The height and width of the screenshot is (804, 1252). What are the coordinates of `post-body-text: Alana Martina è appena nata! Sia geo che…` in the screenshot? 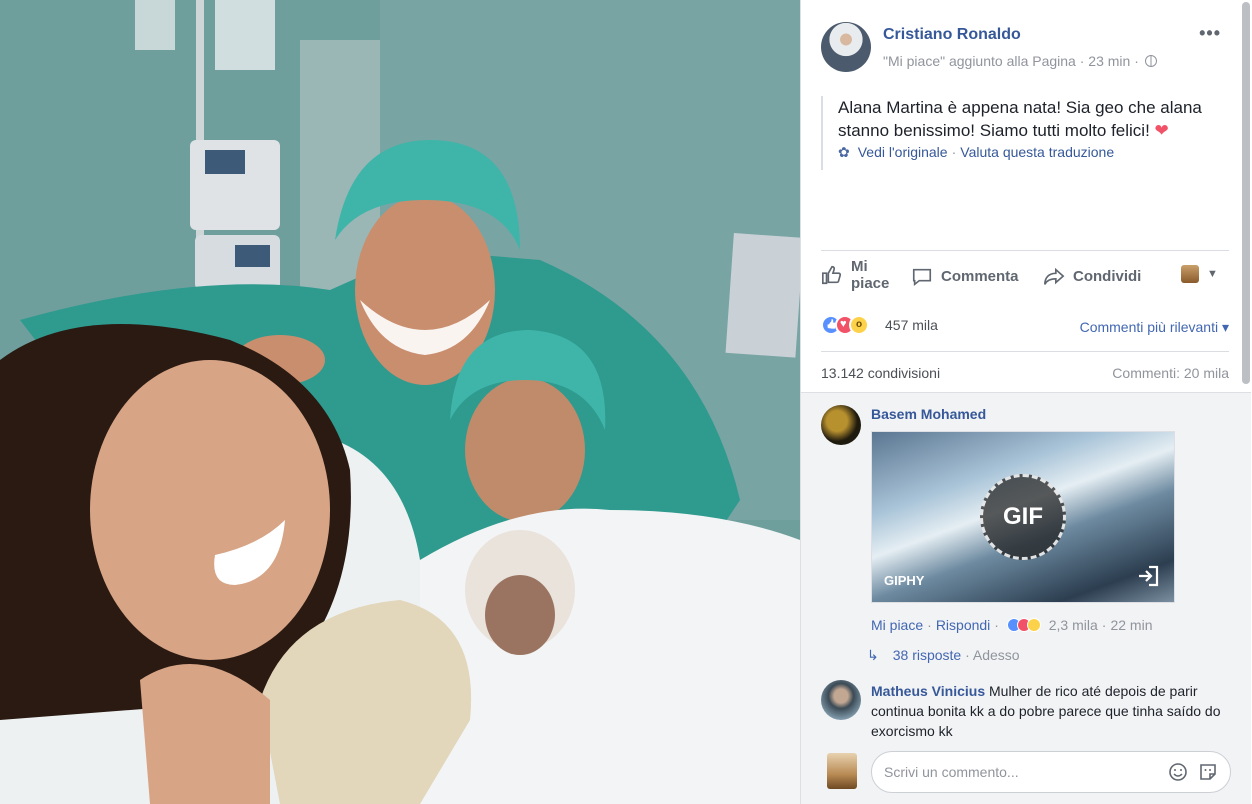 It's located at (1020, 119).